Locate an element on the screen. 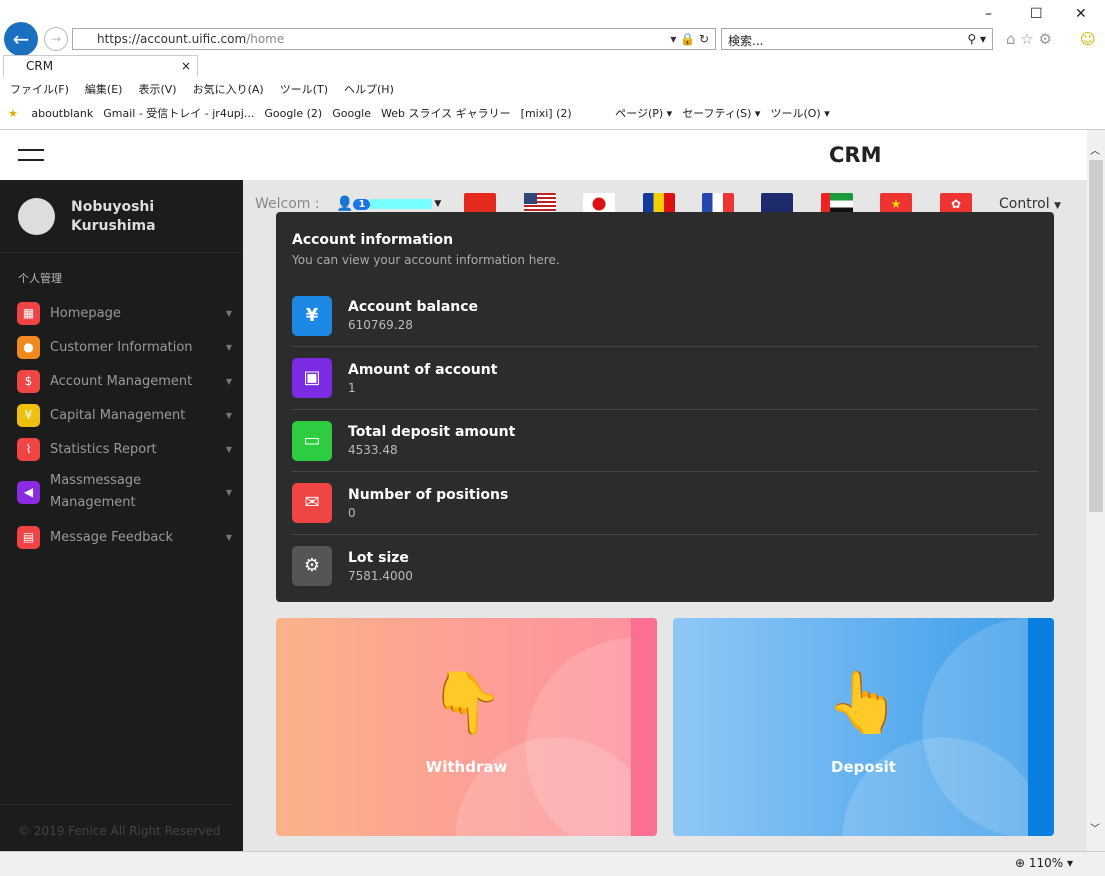 The image size is (1105, 876). account-row: ▣ Amount of account 1 is located at coordinates (665, 379).